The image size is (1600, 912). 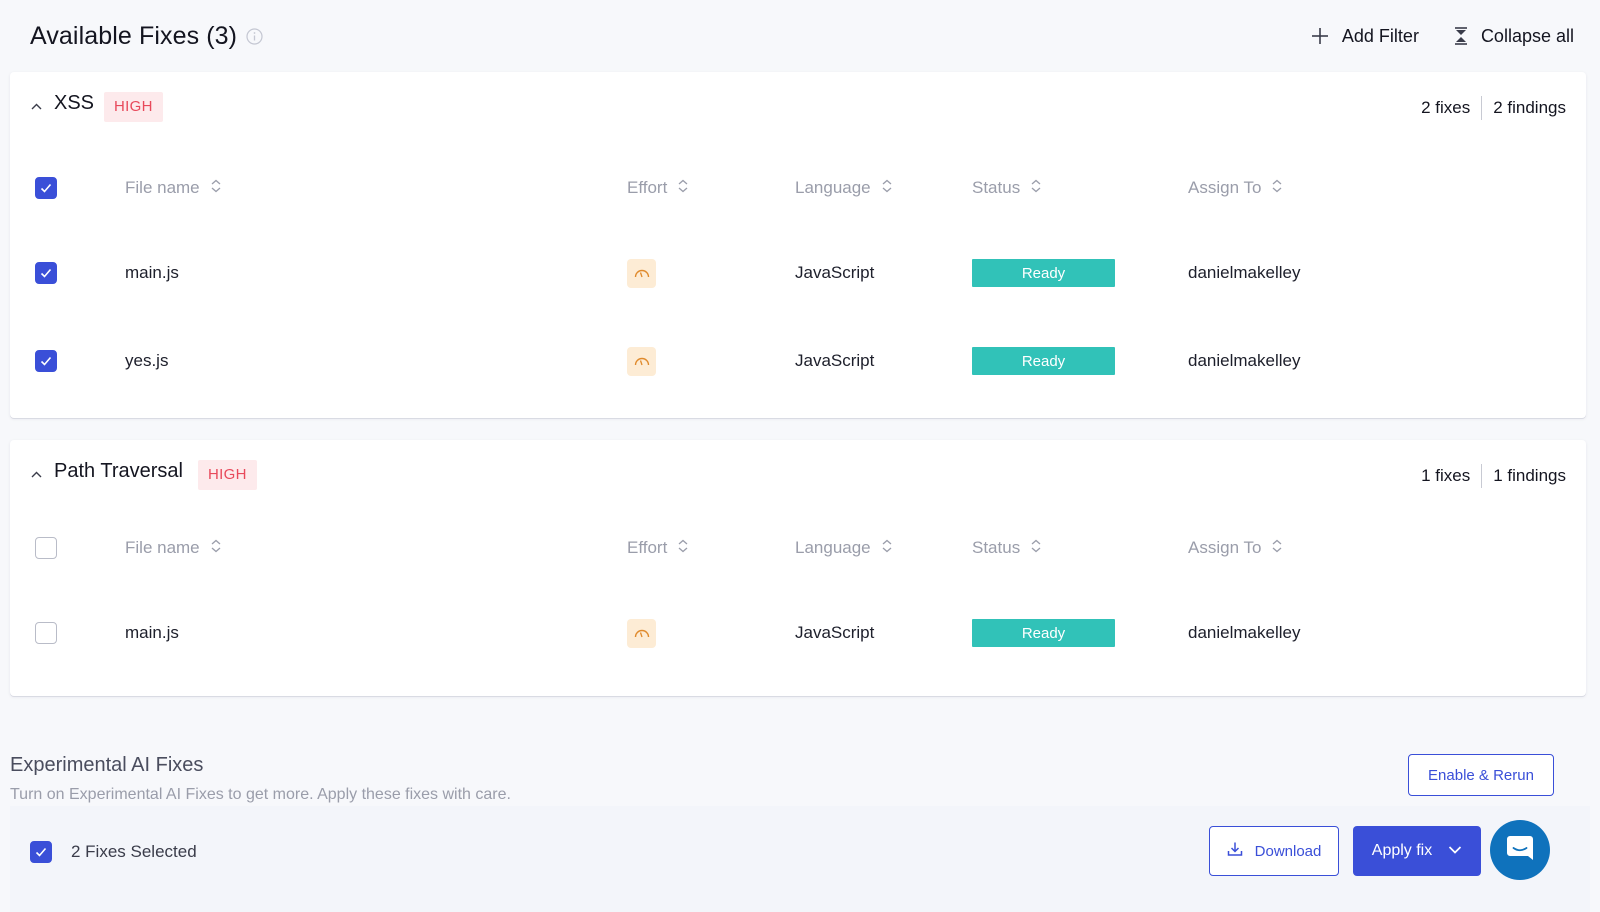 What do you see at coordinates (254, 36) in the screenshot?
I see `info-icon` at bounding box center [254, 36].